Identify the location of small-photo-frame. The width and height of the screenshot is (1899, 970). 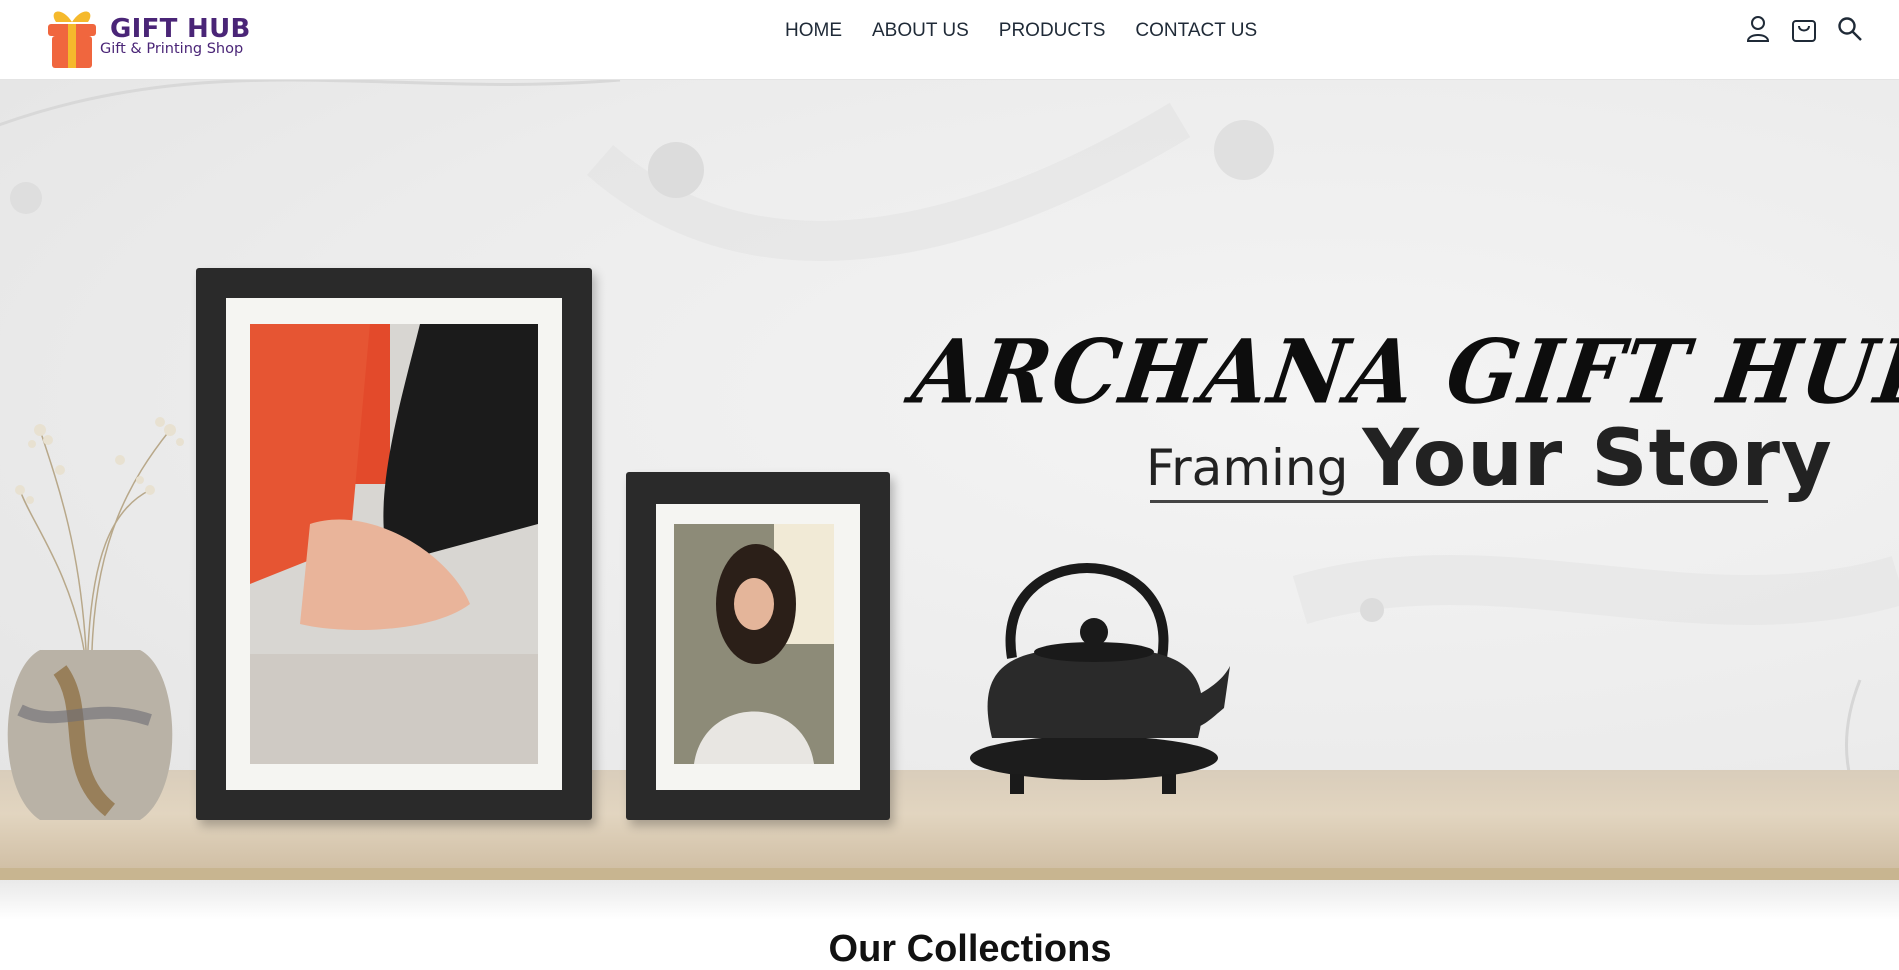
(758, 646).